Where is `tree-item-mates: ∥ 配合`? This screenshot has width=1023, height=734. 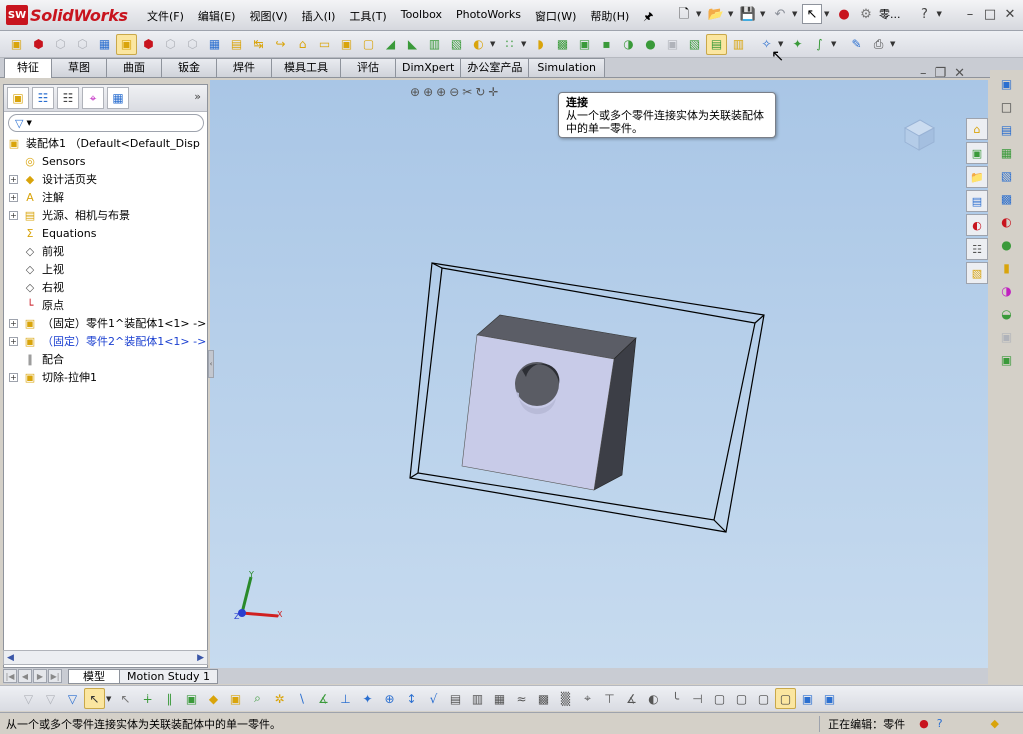
tree-item-mates: ∥ 配合 is located at coordinates (105, 359).